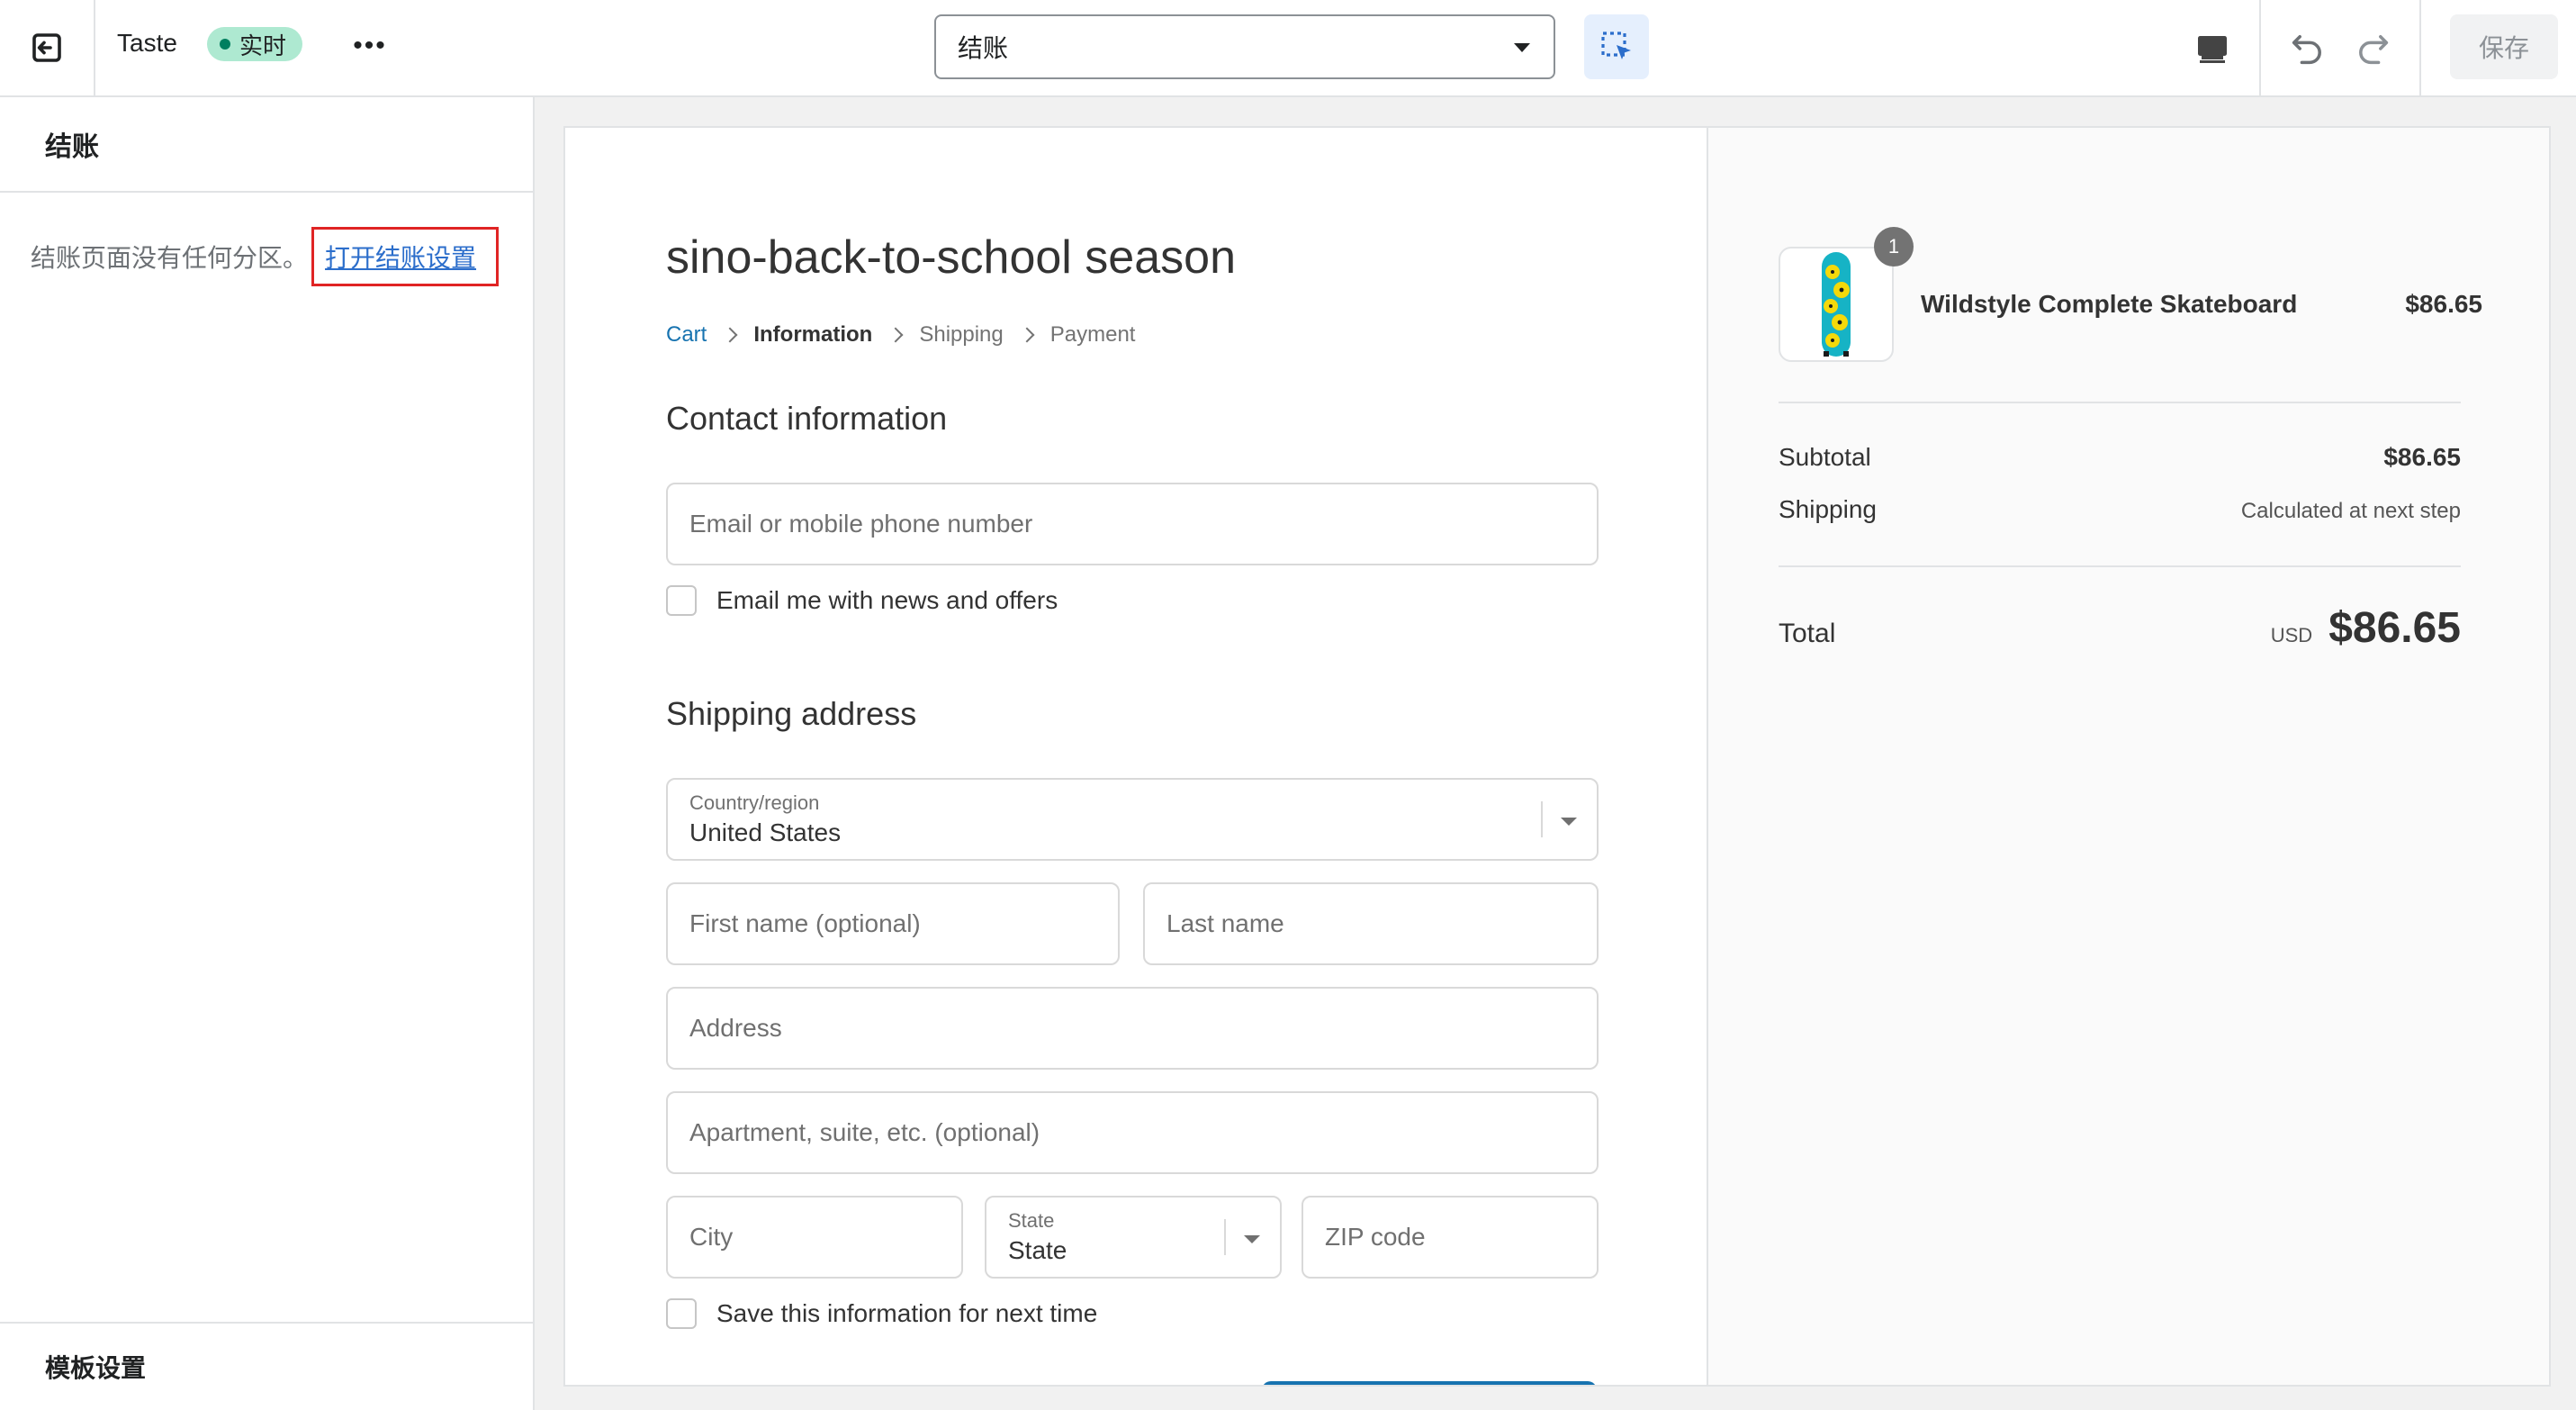  I want to click on theme-name: Taste, so click(147, 43).